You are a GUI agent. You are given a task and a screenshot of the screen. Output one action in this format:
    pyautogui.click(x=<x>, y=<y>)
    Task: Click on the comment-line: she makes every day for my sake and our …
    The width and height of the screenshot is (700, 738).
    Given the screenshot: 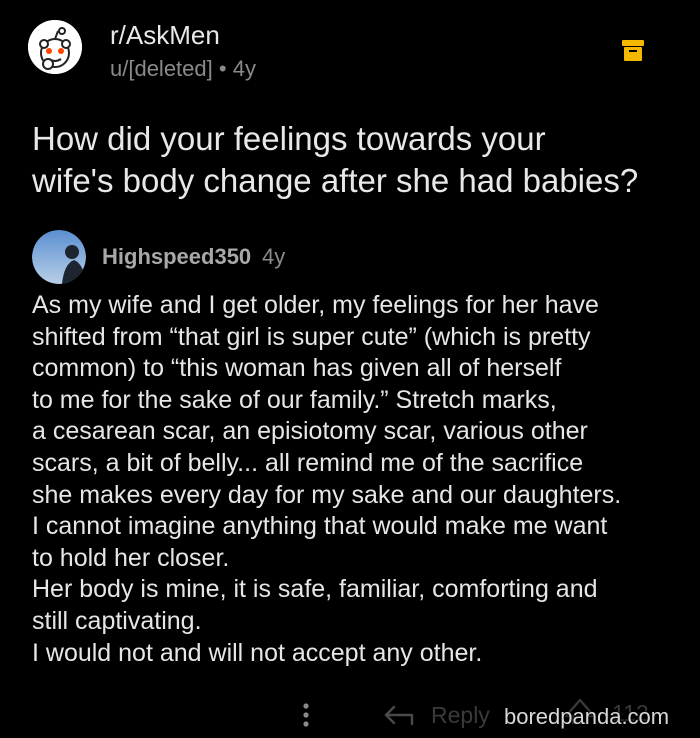 What is the action you would take?
    pyautogui.click(x=327, y=494)
    